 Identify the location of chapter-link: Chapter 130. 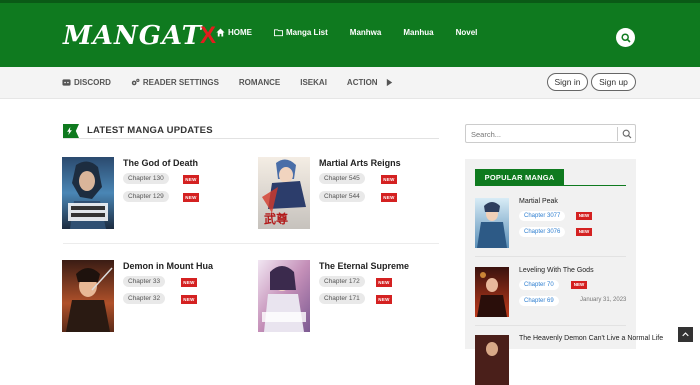
(146, 178).